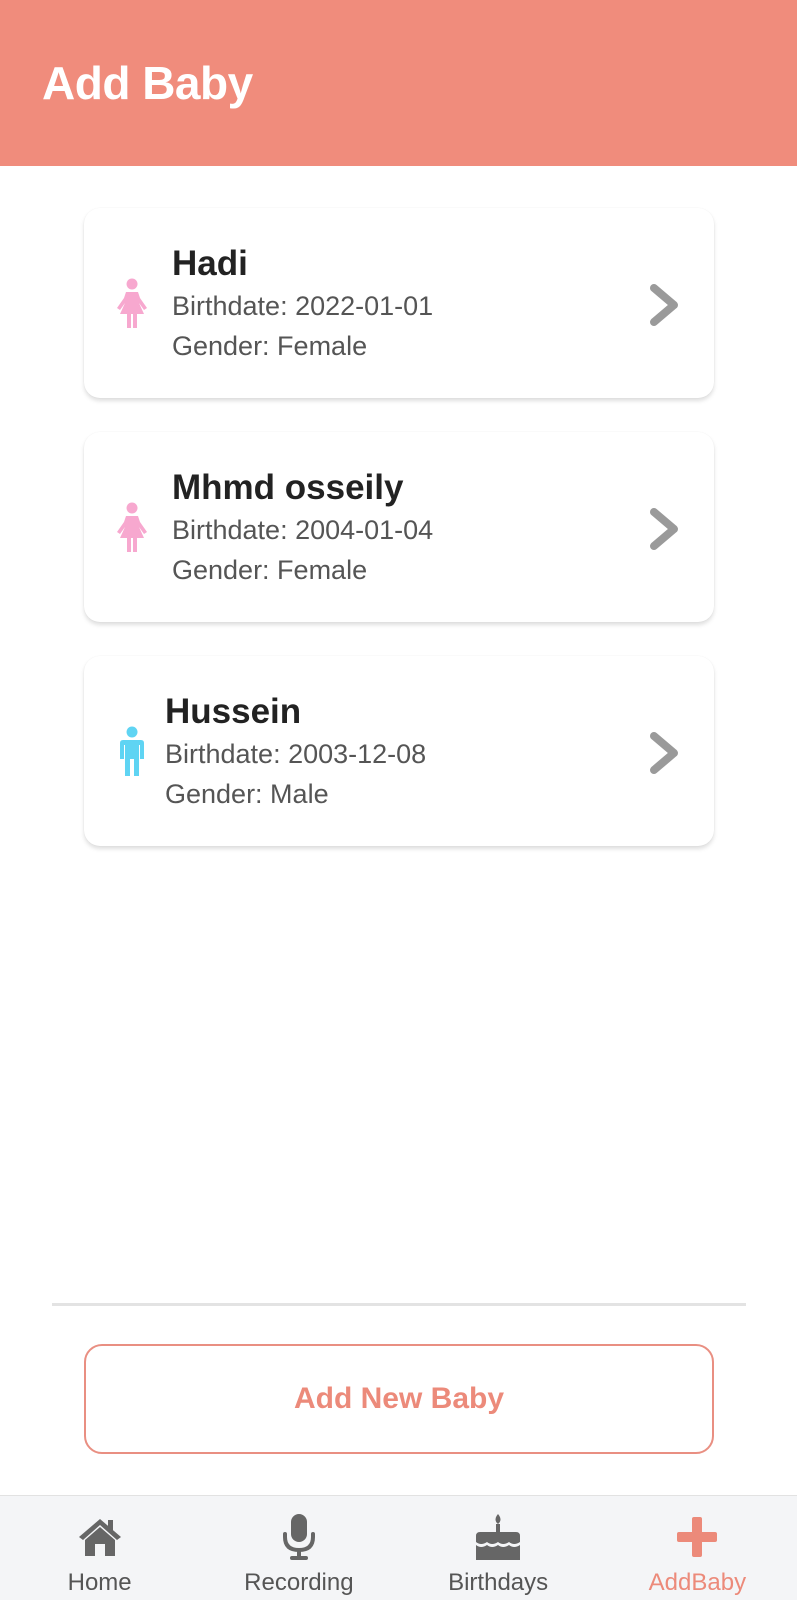 Image resolution: width=797 pixels, height=1600 pixels. I want to click on tab-label: Home, so click(99, 1582).